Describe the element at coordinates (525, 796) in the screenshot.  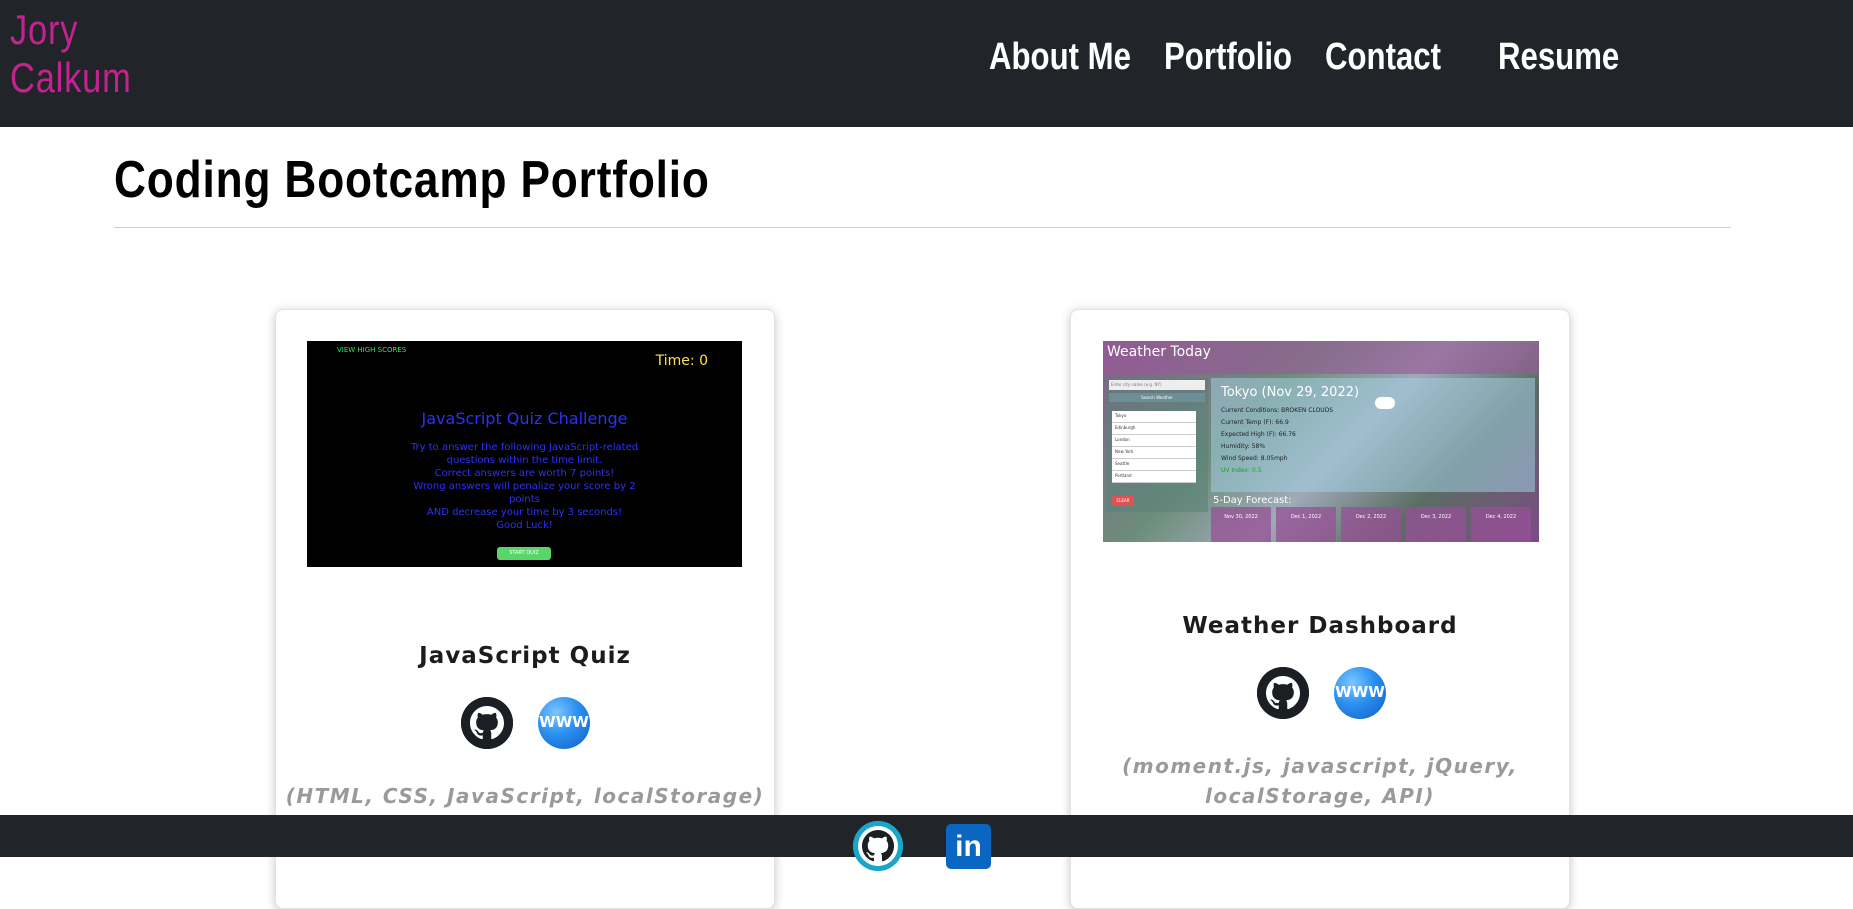
I see `project-technologies: (HTML, CSS, JavaScript, localStorage)` at that location.